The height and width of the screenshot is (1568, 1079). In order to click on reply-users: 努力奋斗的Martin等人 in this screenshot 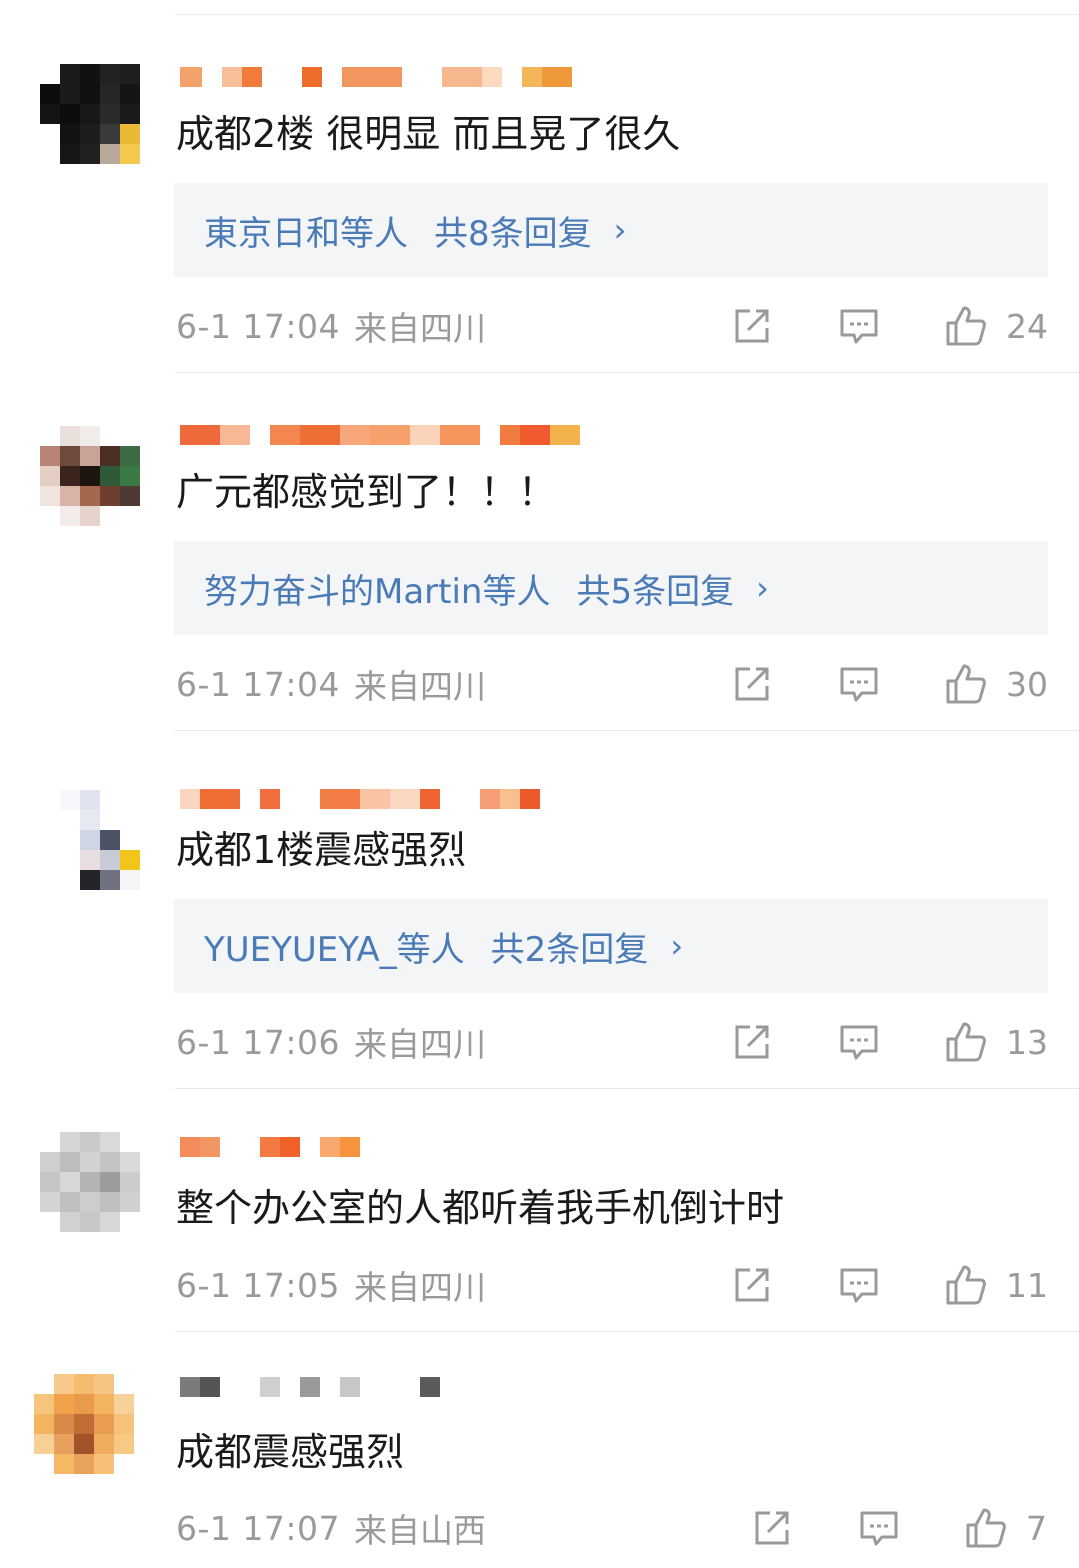, I will do `click(377, 591)`.